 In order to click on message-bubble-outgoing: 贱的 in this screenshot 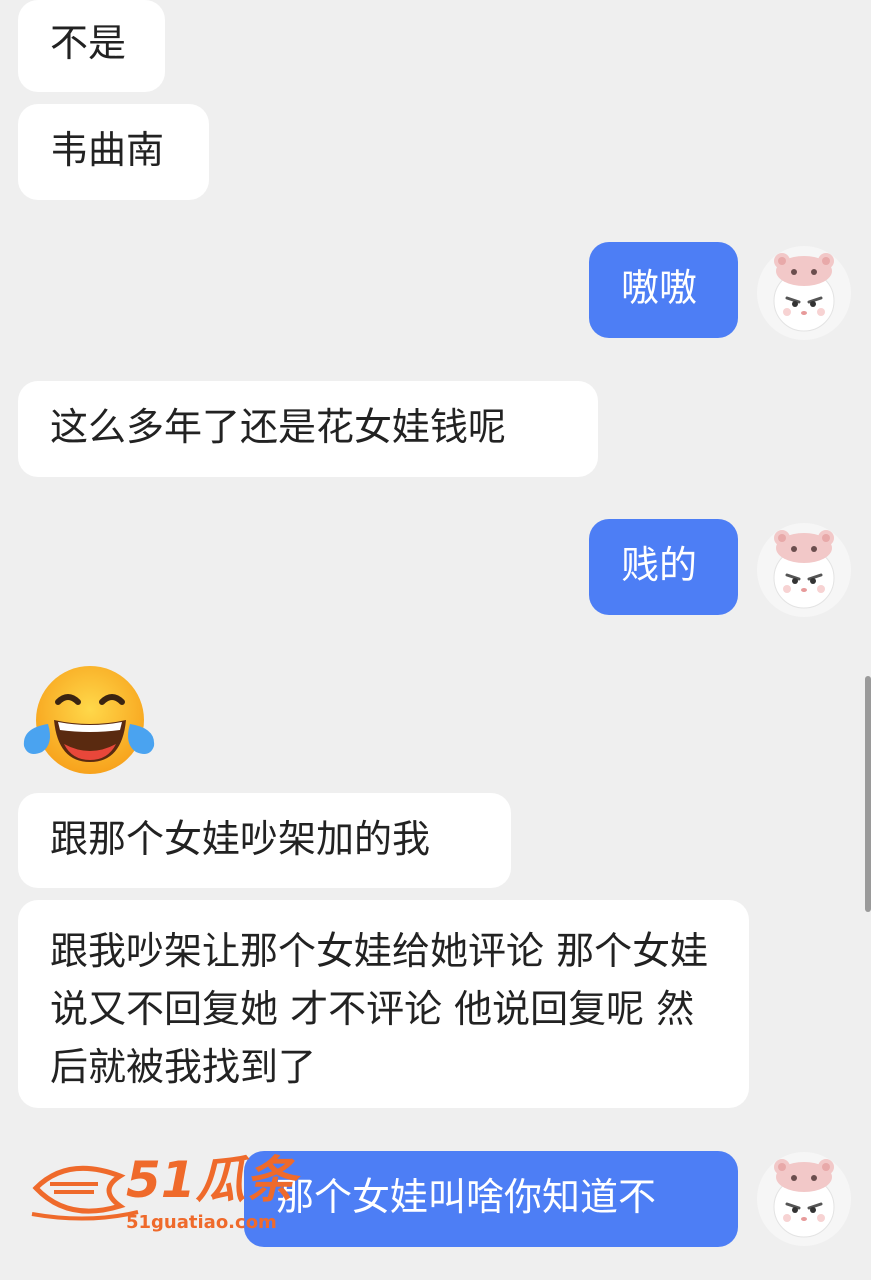, I will do `click(663, 567)`.